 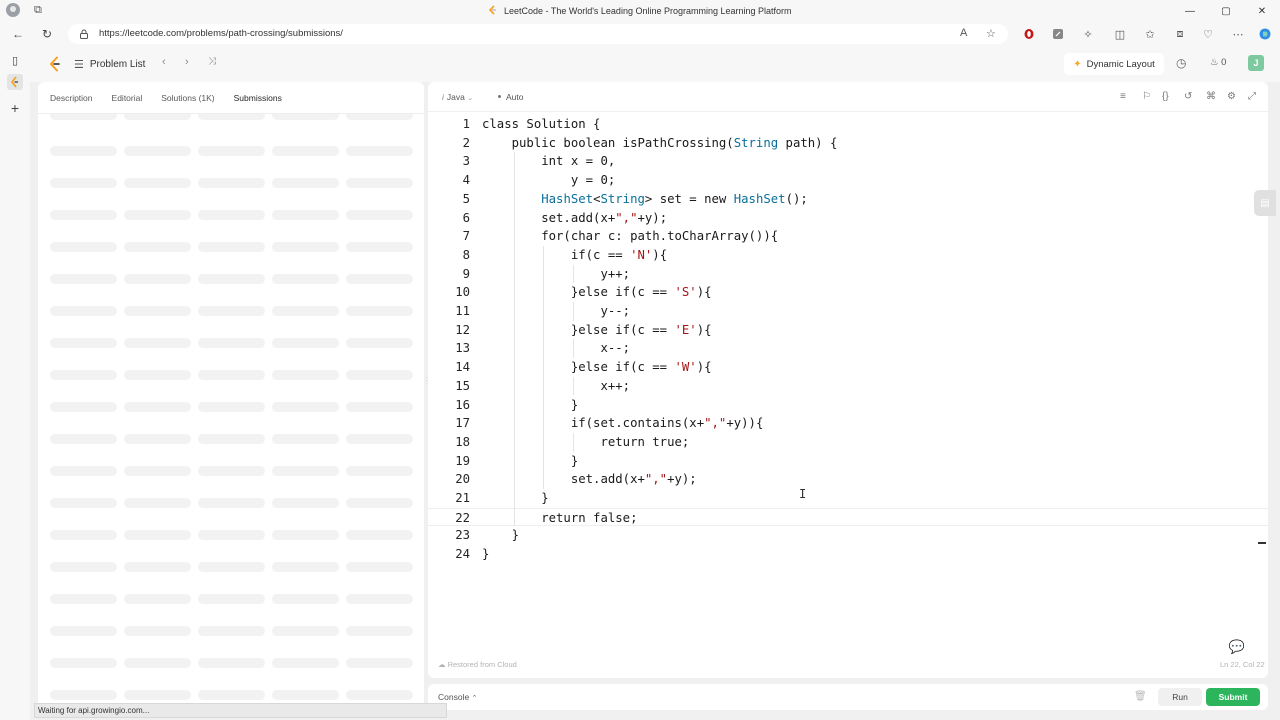 I want to click on code-line: 1 class Solution {, so click(x=848, y=124).